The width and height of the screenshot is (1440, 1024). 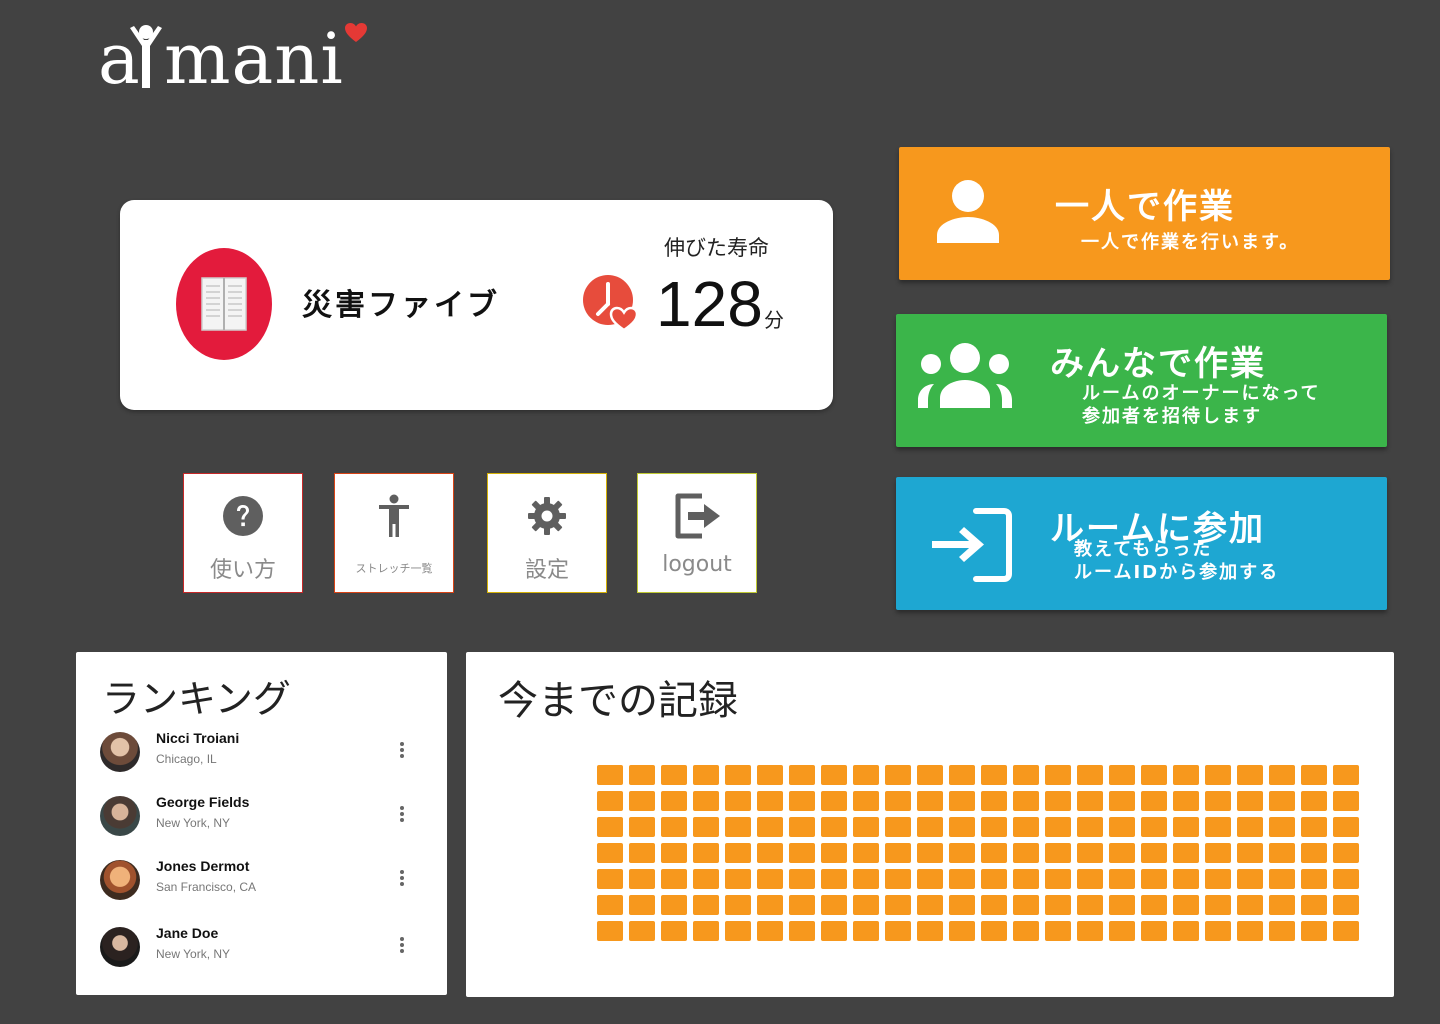 I want to click on settings-button: 設定, so click(x=547, y=533).